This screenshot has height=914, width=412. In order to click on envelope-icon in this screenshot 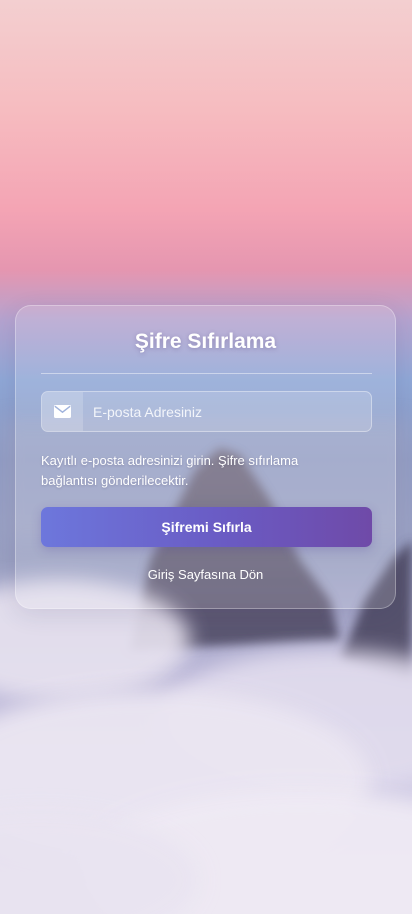, I will do `click(62, 411)`.